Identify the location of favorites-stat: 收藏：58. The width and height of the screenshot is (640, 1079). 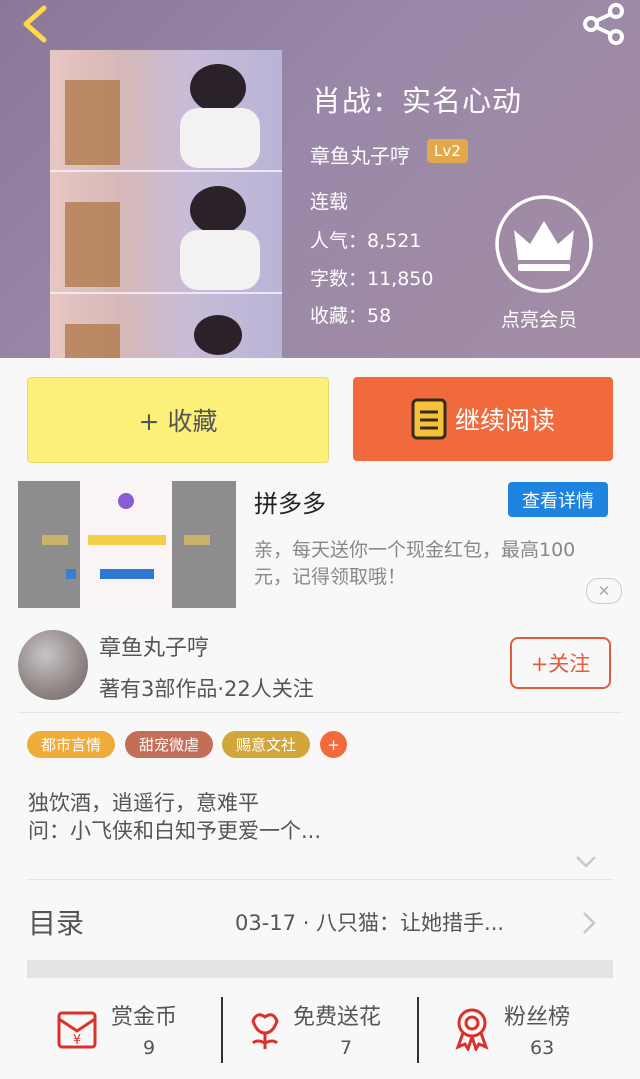
(351, 316).